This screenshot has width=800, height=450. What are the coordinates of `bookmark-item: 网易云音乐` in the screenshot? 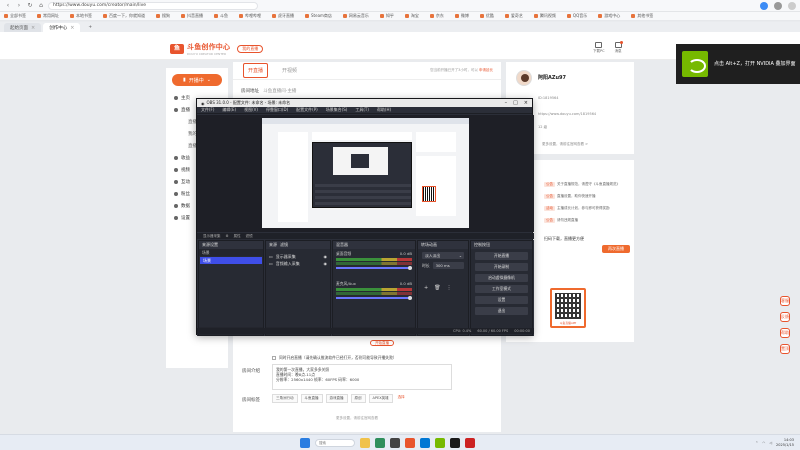 It's located at (355, 16).